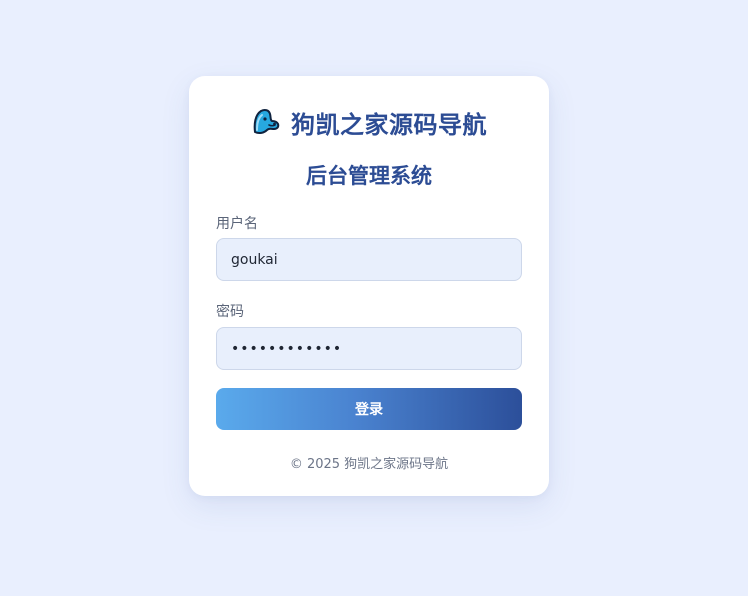  Describe the element at coordinates (230, 312) in the screenshot. I see `password-label: 密码` at that location.